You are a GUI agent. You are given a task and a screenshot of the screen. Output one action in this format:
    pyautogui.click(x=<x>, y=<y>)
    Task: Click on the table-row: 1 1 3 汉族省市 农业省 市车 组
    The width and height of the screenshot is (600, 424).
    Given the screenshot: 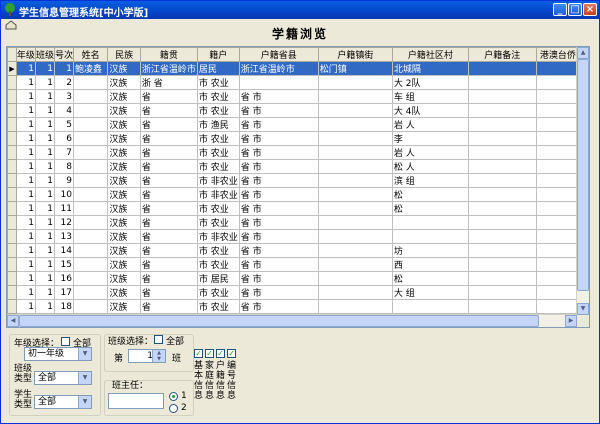 What is the action you would take?
    pyautogui.click(x=298, y=96)
    